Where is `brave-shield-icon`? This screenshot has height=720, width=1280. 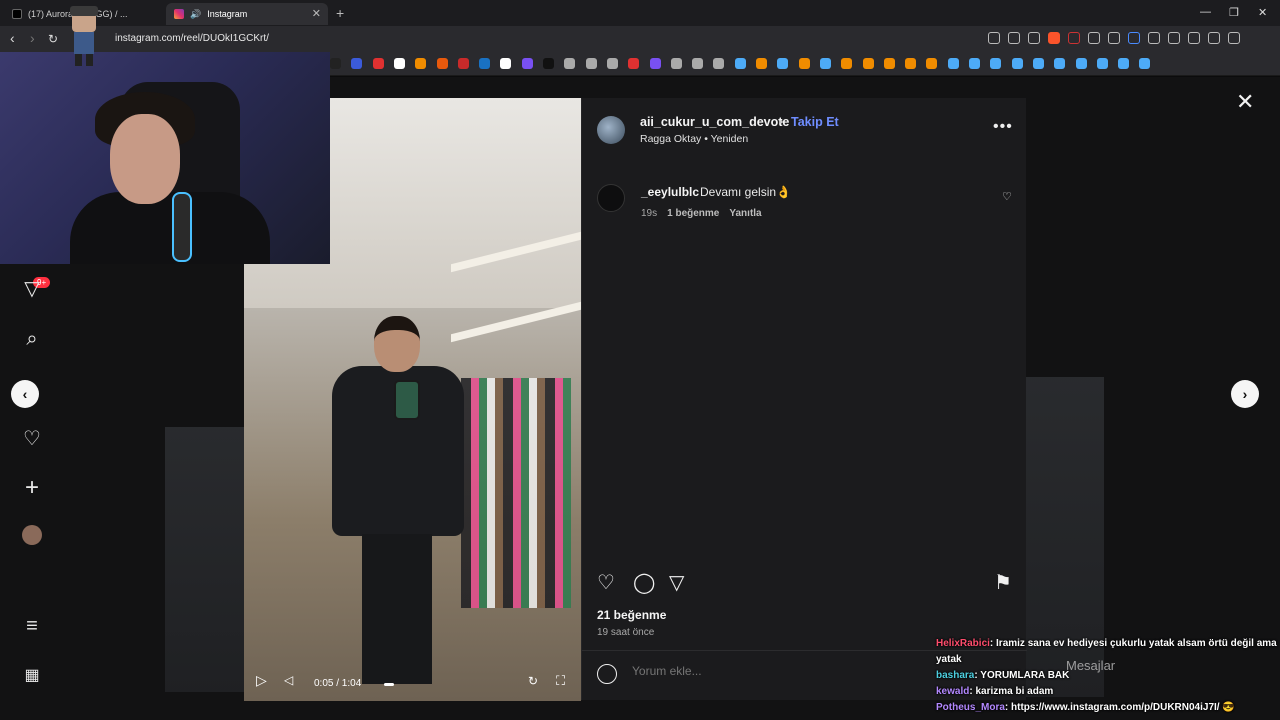
brave-shield-icon is located at coordinates (1054, 38).